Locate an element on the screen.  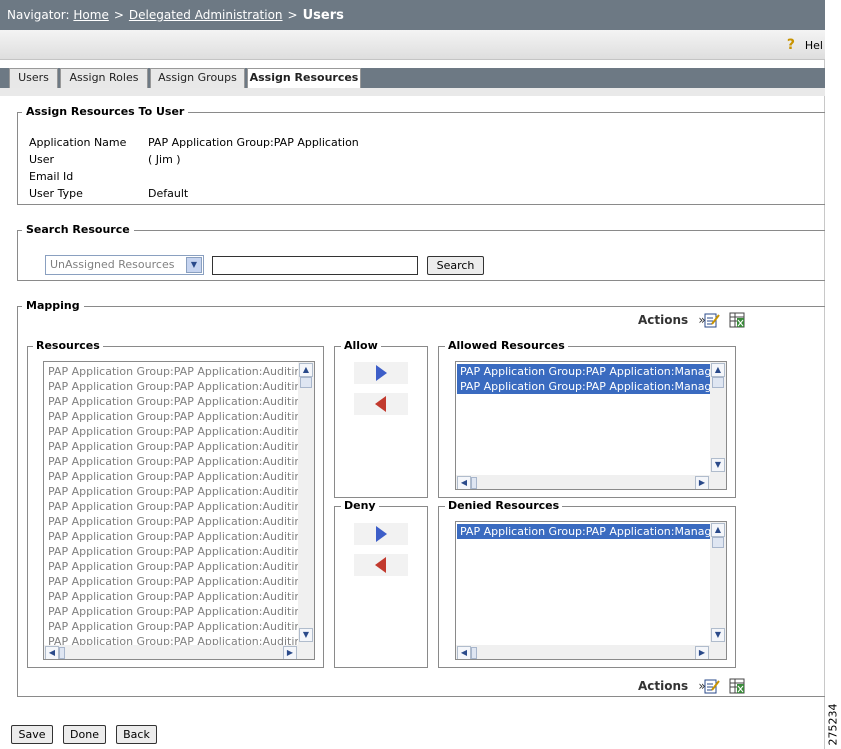
deny-add-button is located at coordinates (381, 534).